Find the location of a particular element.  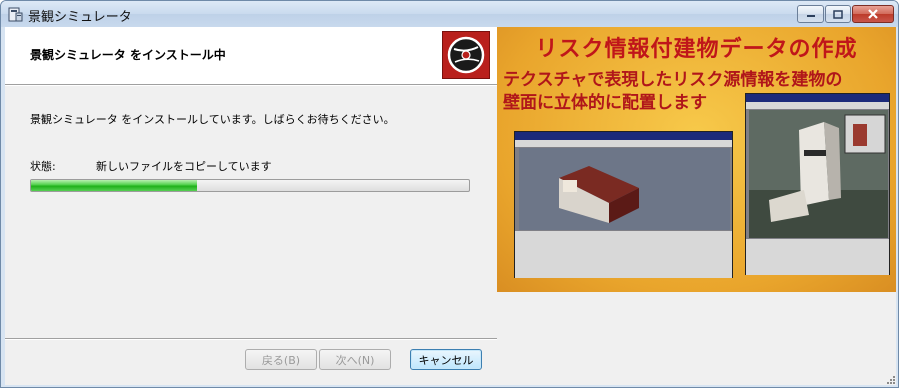

close-button is located at coordinates (873, 14).